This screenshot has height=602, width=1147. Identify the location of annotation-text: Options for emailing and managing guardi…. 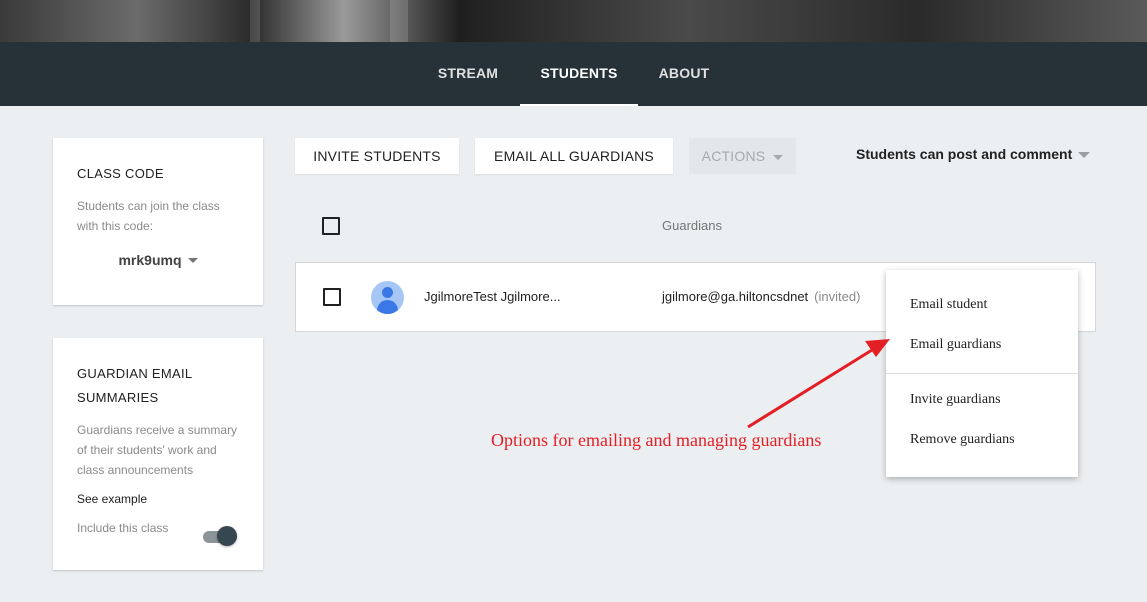
(656, 440).